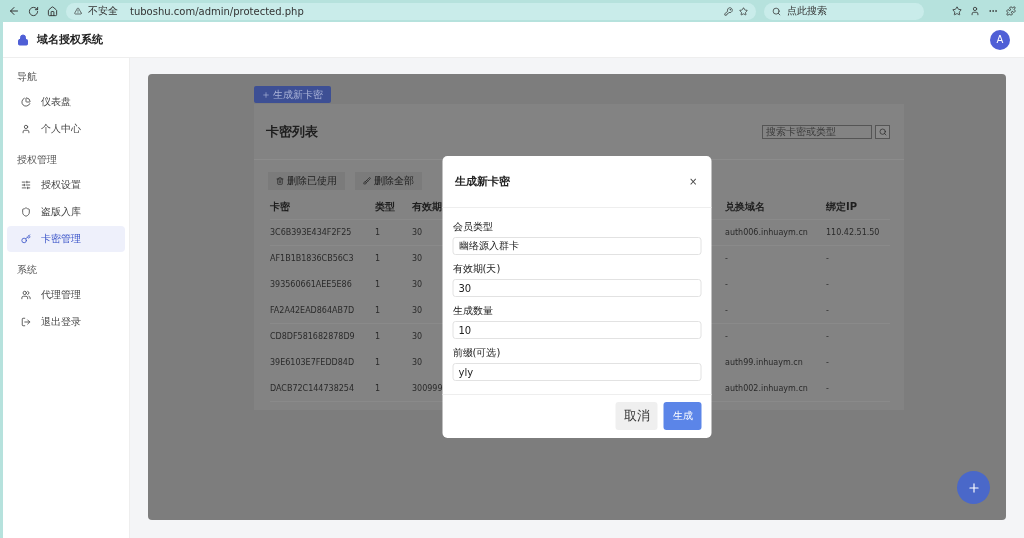 The width and height of the screenshot is (1024, 538). What do you see at coordinates (27, 77) in the screenshot?
I see `section-title: 导航` at bounding box center [27, 77].